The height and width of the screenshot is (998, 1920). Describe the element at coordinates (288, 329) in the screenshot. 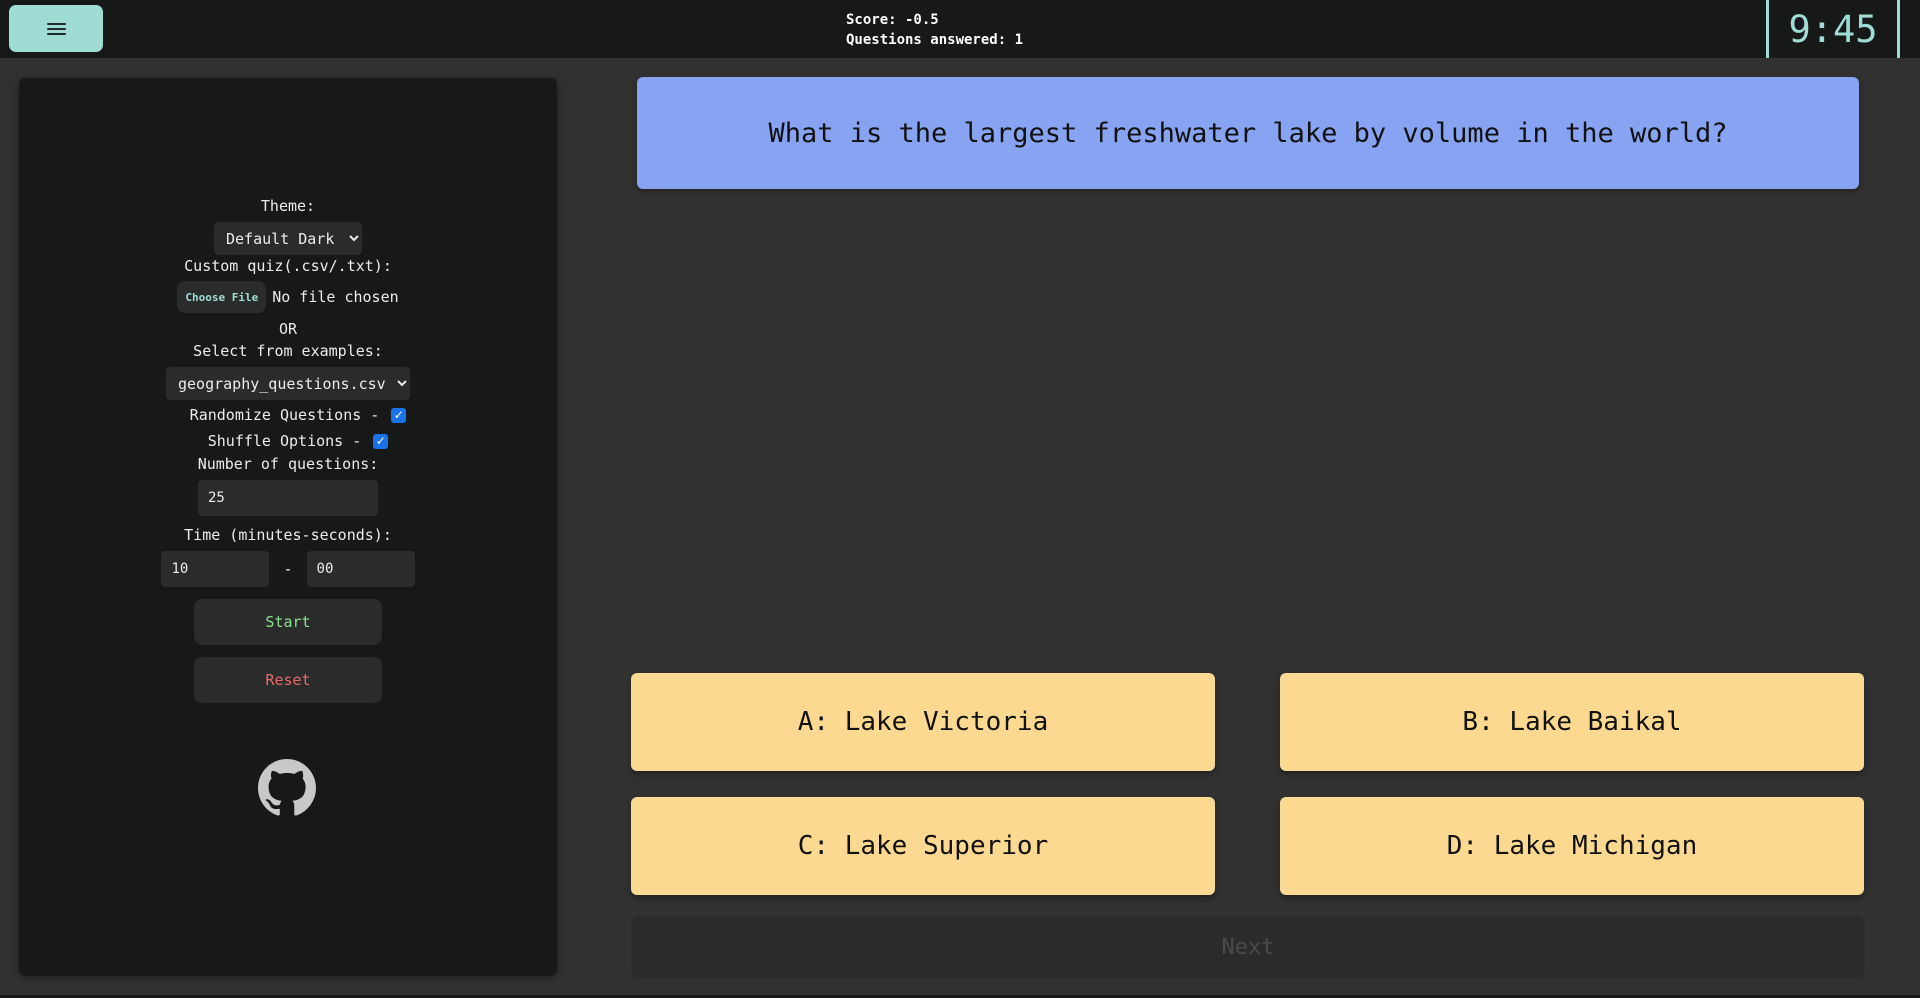

I see `or-divider: OR` at that location.